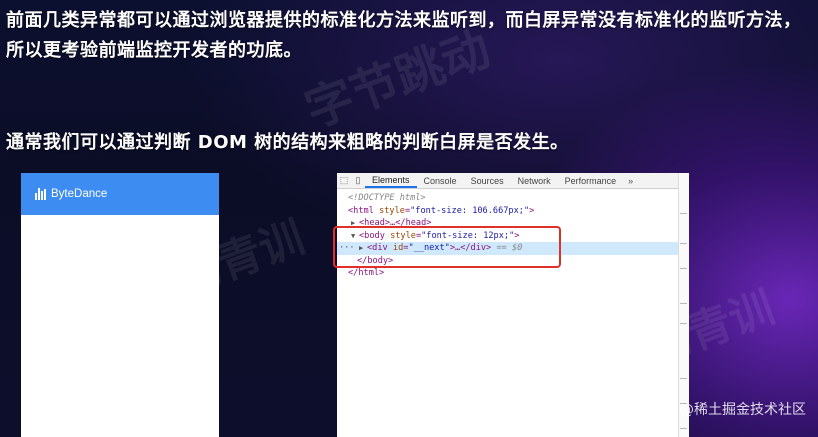 The image size is (818, 437). Describe the element at coordinates (120, 305) in the screenshot. I see `blank-page-screenshot: ByteDance` at that location.